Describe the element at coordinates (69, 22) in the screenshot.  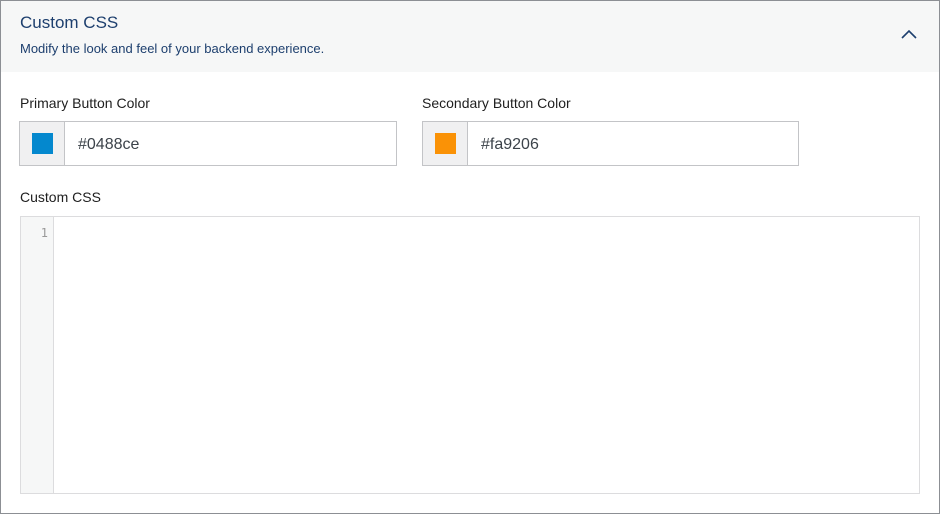
I see `panel-title: Custom CSS` at that location.